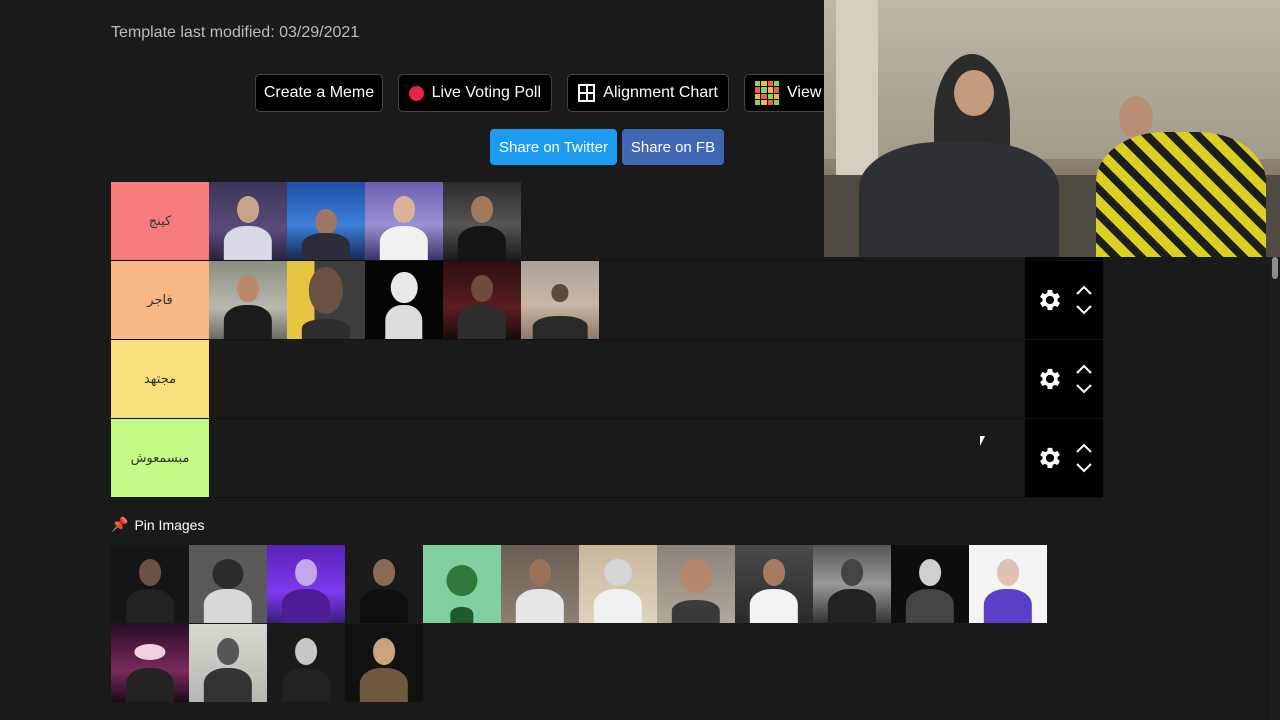 The width and height of the screenshot is (1280, 720). I want to click on tier-row: فاجر, so click(607, 300).